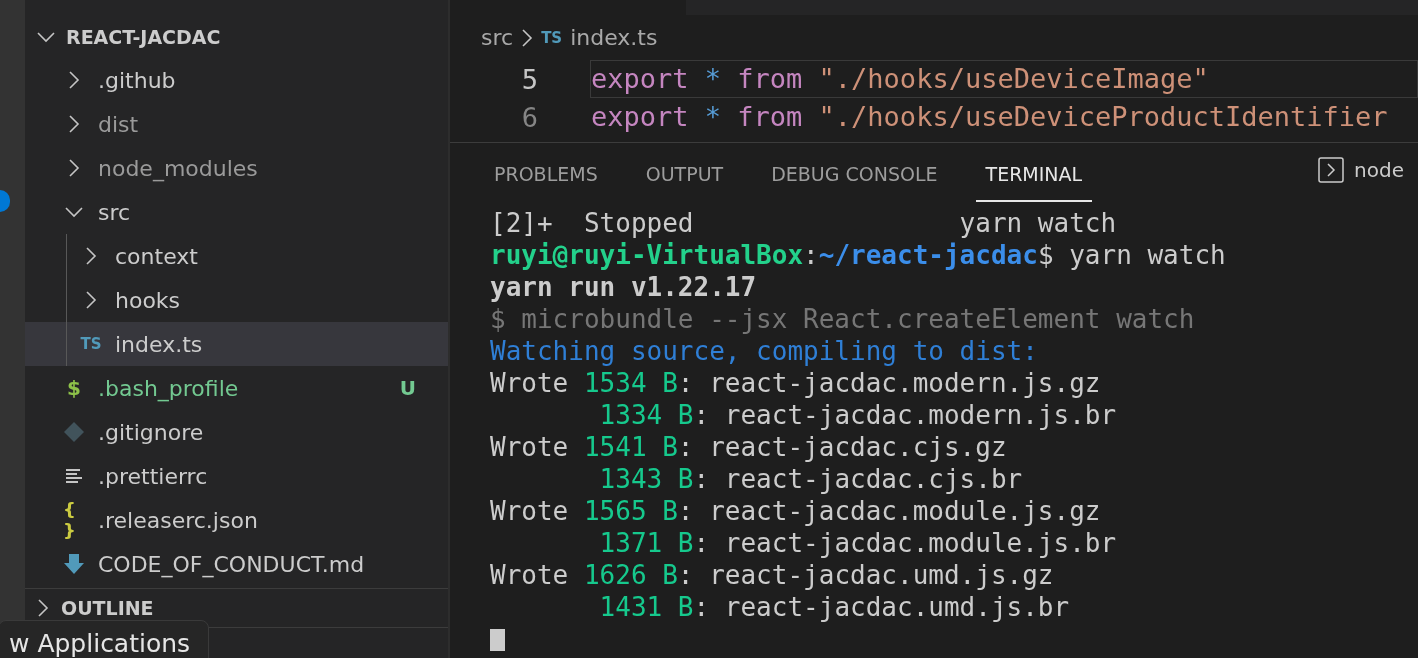 The width and height of the screenshot is (1418, 658). Describe the element at coordinates (236, 212) in the screenshot. I see `tree-item: src` at that location.